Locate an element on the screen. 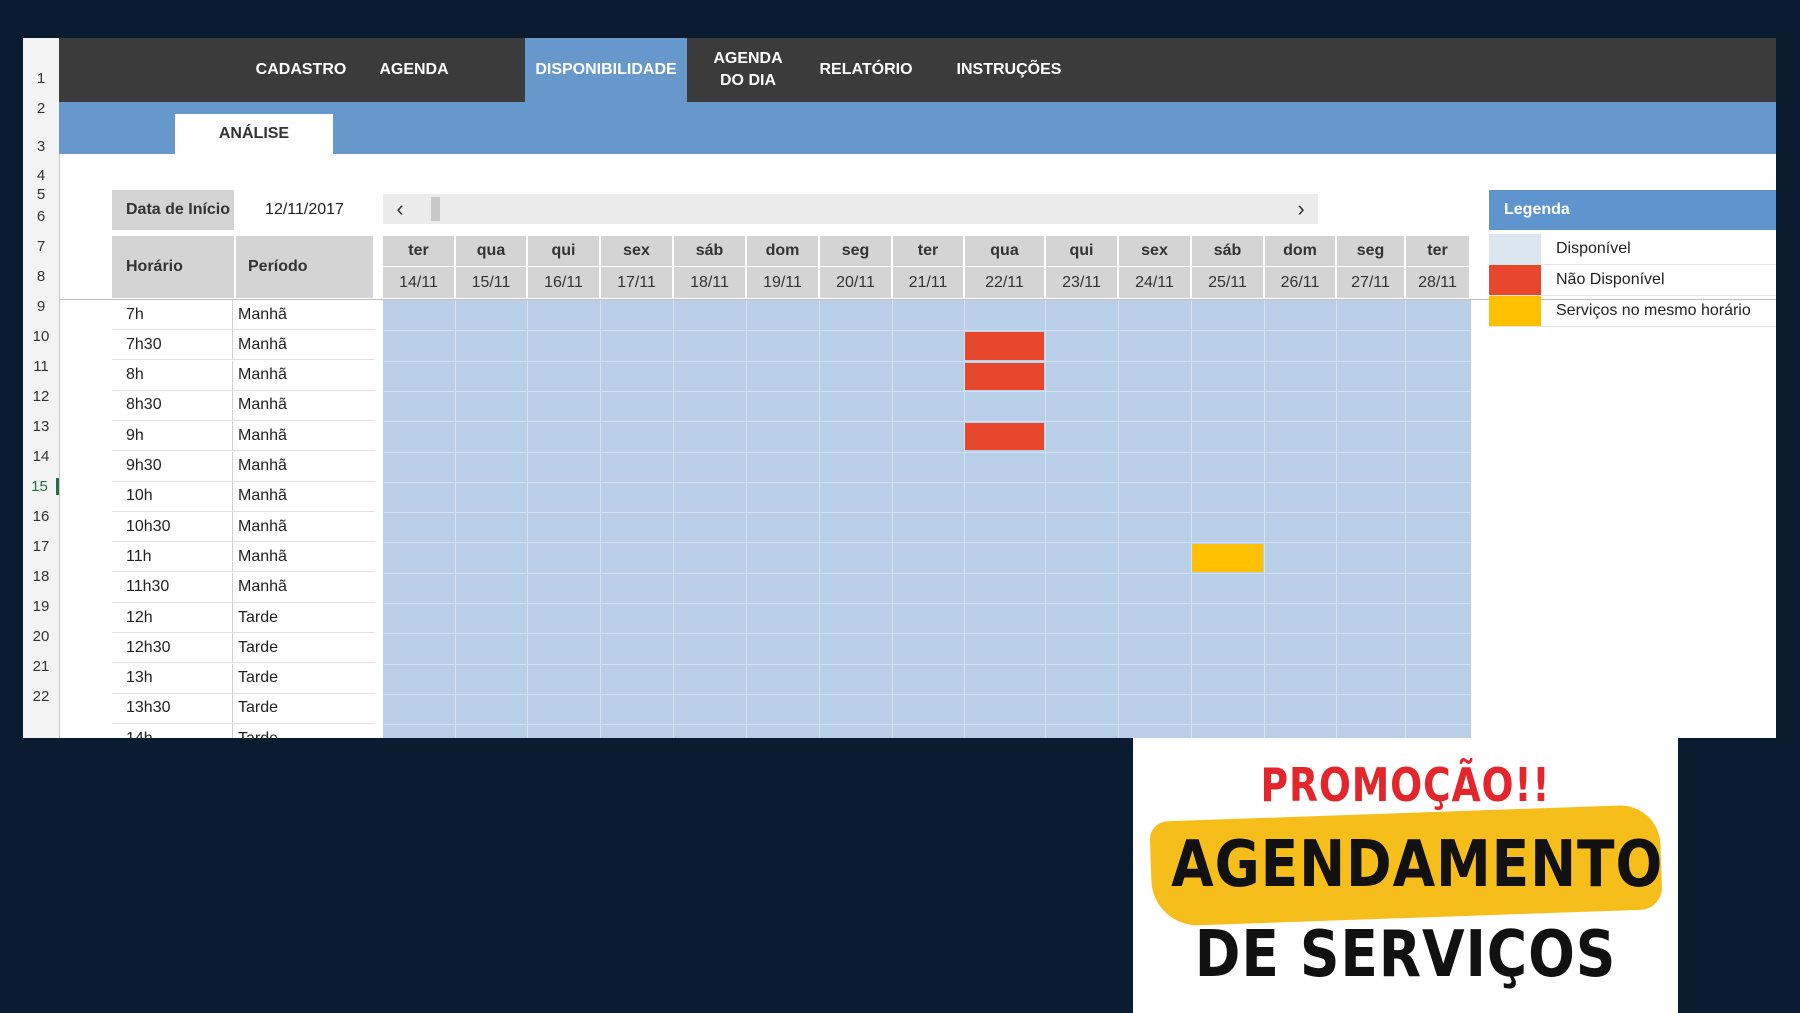 The height and width of the screenshot is (1013, 1800). conflict-slot is located at coordinates (1227, 558).